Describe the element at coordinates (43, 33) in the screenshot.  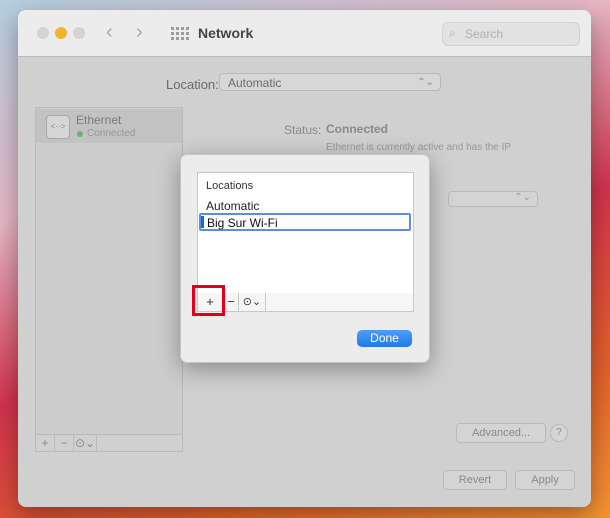
I see `close-window-button` at that location.